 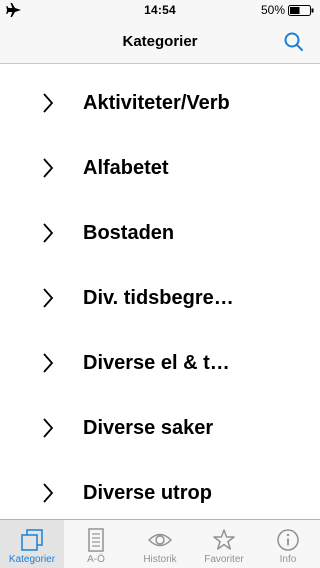 What do you see at coordinates (148, 428) in the screenshot?
I see `category-label: Diverse saker` at bounding box center [148, 428].